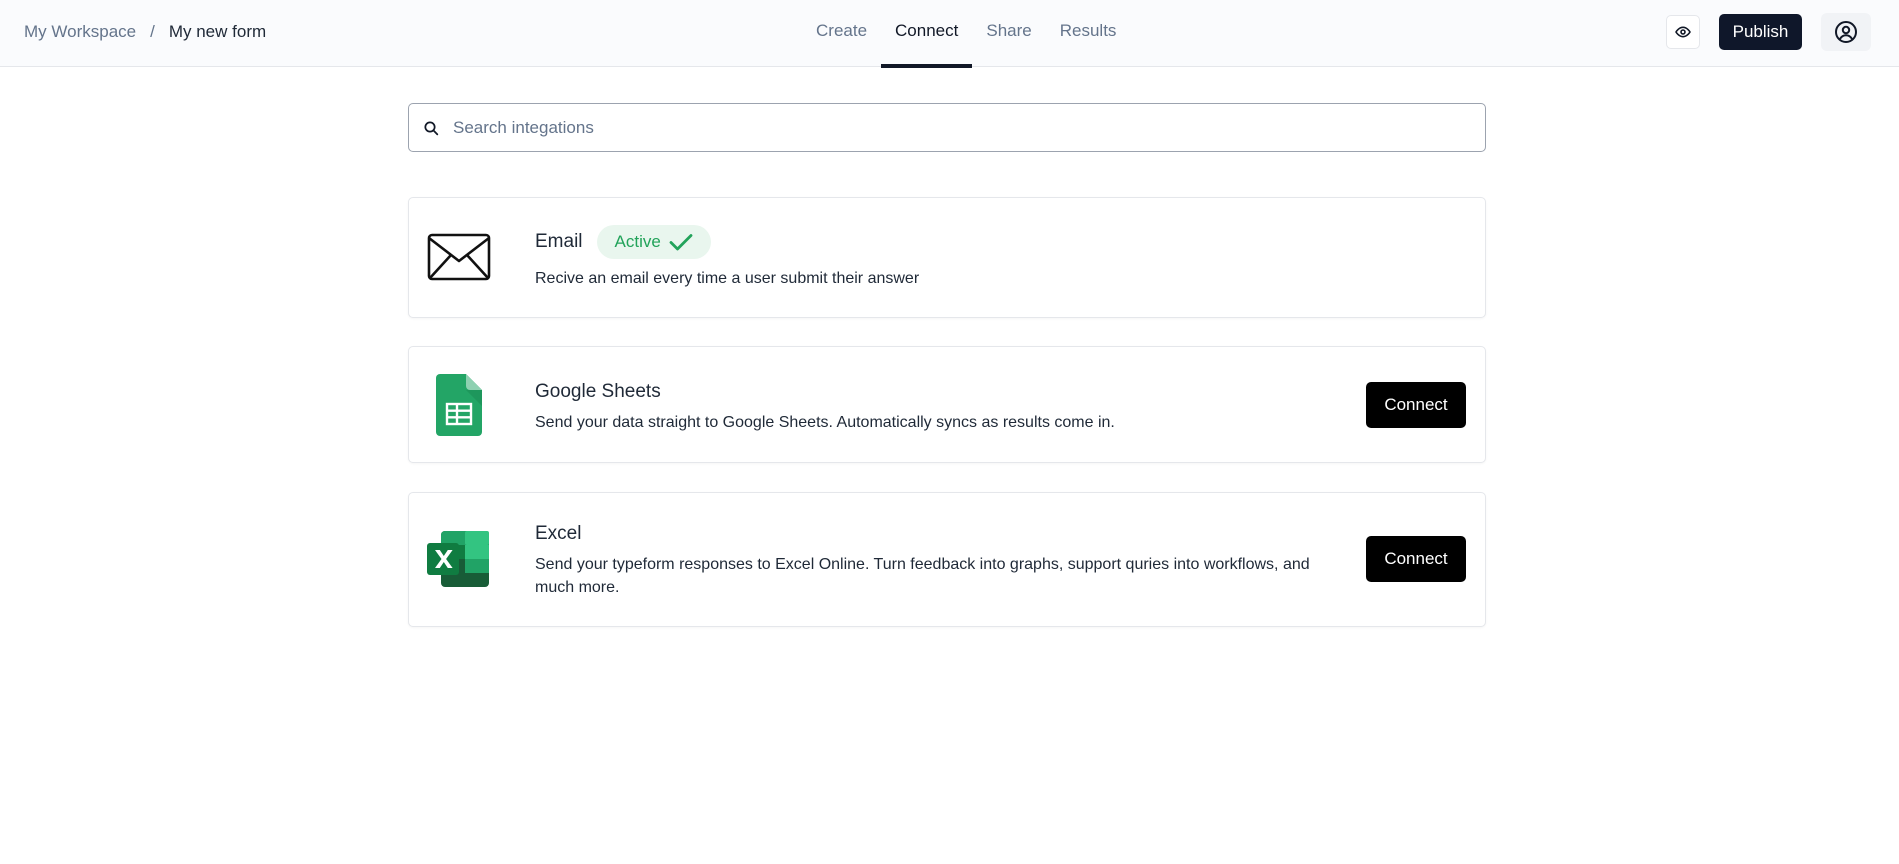 The image size is (1899, 864). I want to click on tab-create: Create, so click(841, 33).